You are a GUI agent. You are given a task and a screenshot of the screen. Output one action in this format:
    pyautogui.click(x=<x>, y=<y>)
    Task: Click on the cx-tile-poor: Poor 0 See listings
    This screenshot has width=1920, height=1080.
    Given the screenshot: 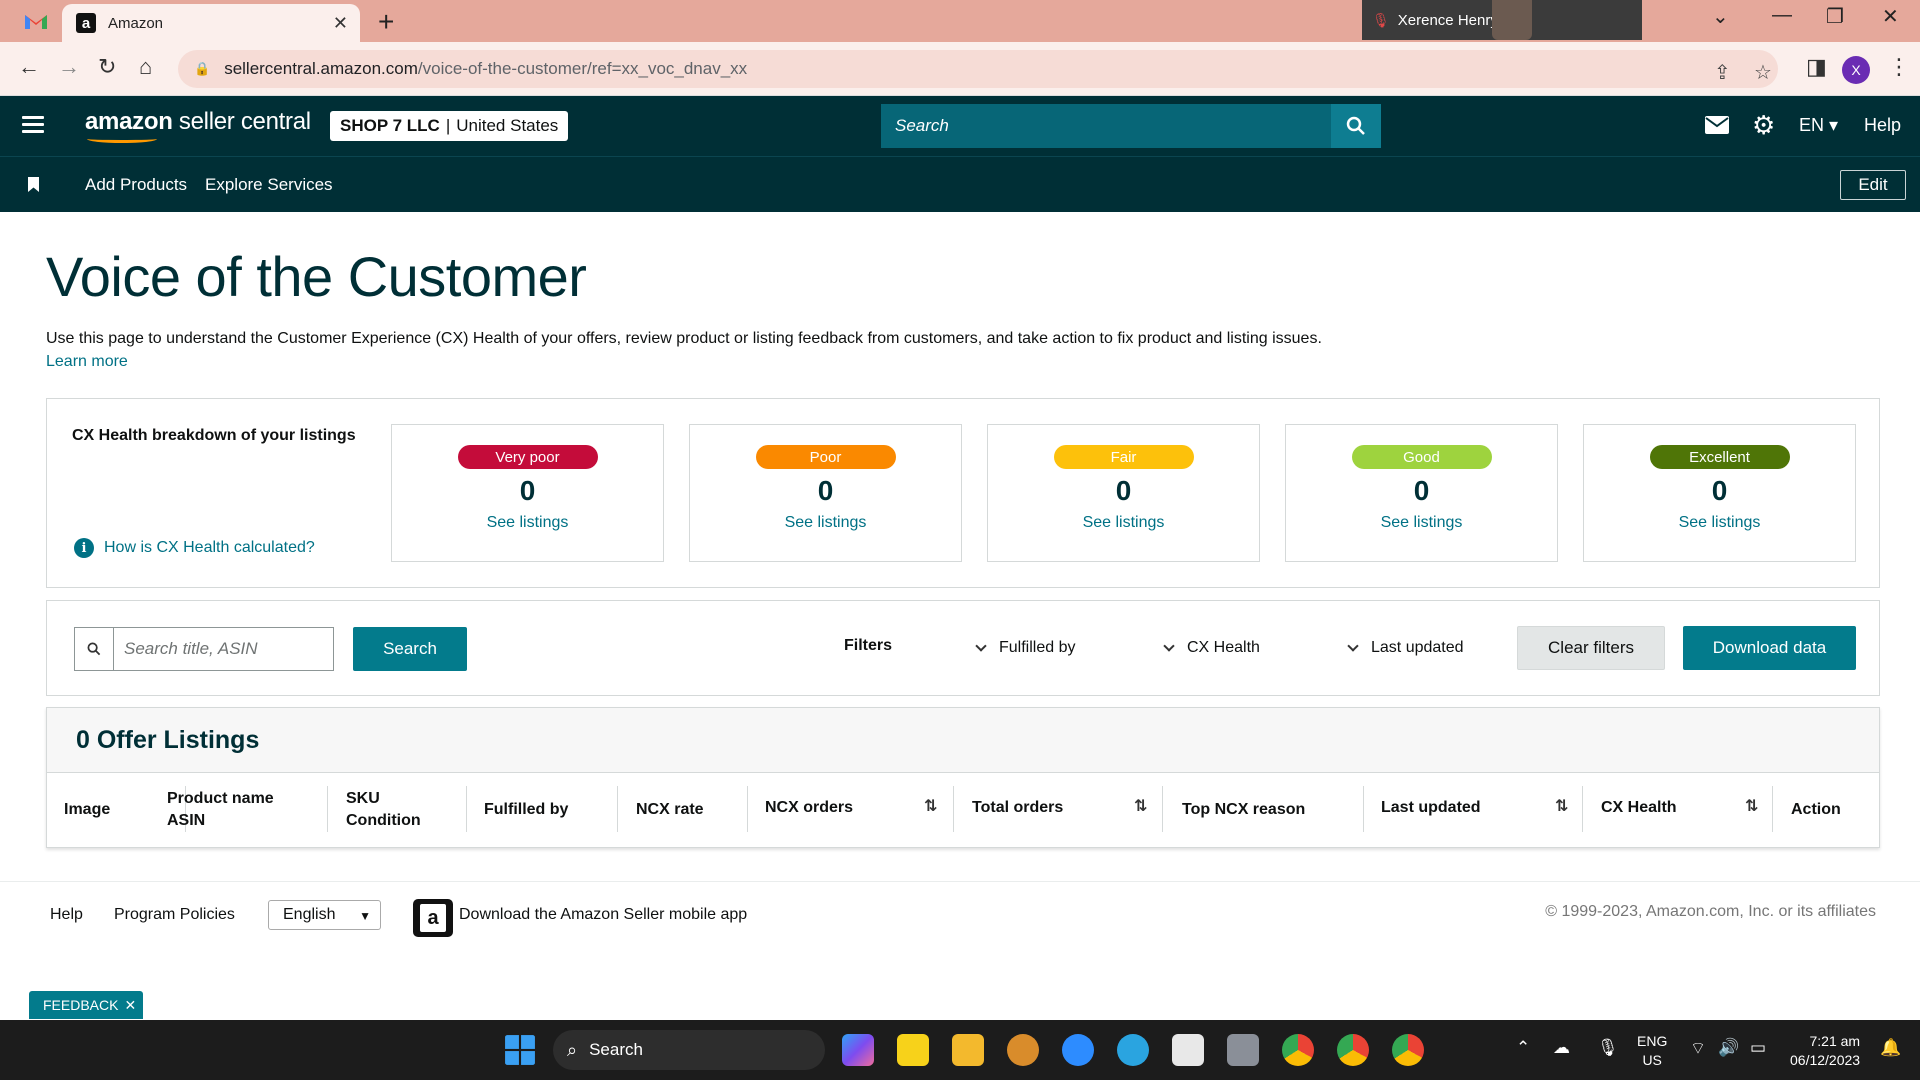 What is the action you would take?
    pyautogui.click(x=825, y=493)
    